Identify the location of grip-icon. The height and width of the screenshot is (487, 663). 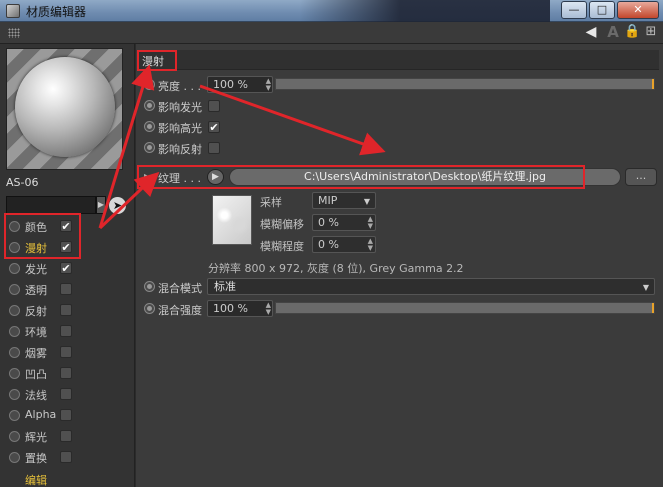
(14, 33).